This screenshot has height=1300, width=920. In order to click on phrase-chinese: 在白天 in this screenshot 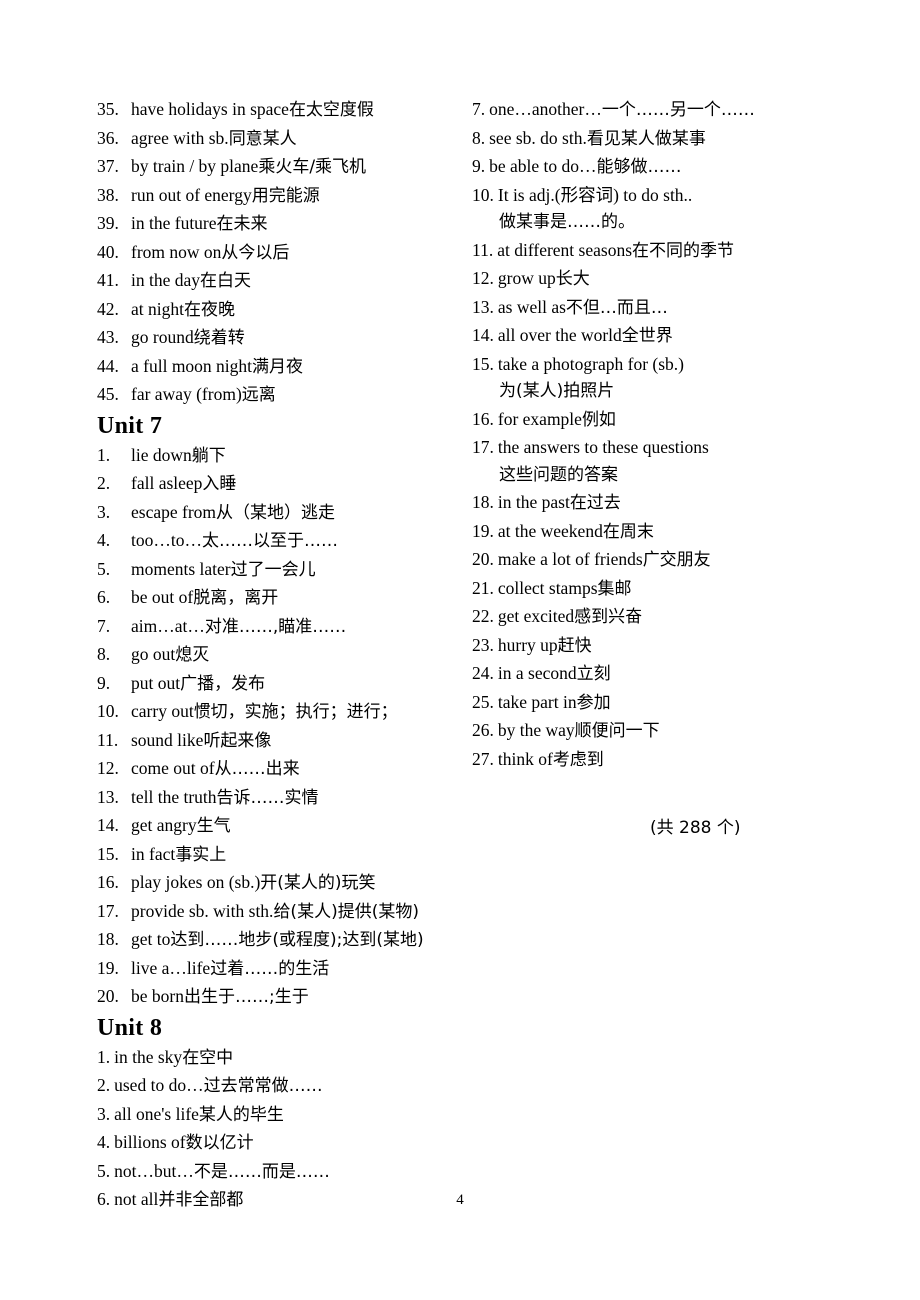, I will do `click(226, 281)`.